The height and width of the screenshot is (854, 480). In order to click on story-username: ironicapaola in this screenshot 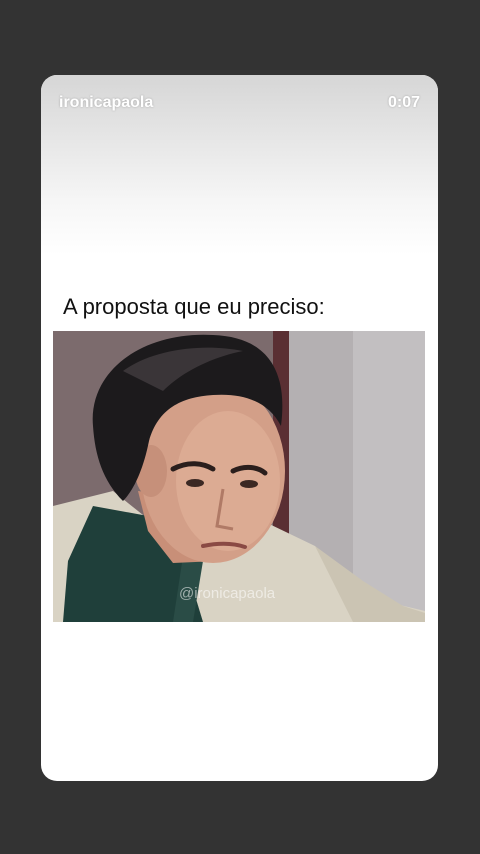, I will do `click(106, 103)`.